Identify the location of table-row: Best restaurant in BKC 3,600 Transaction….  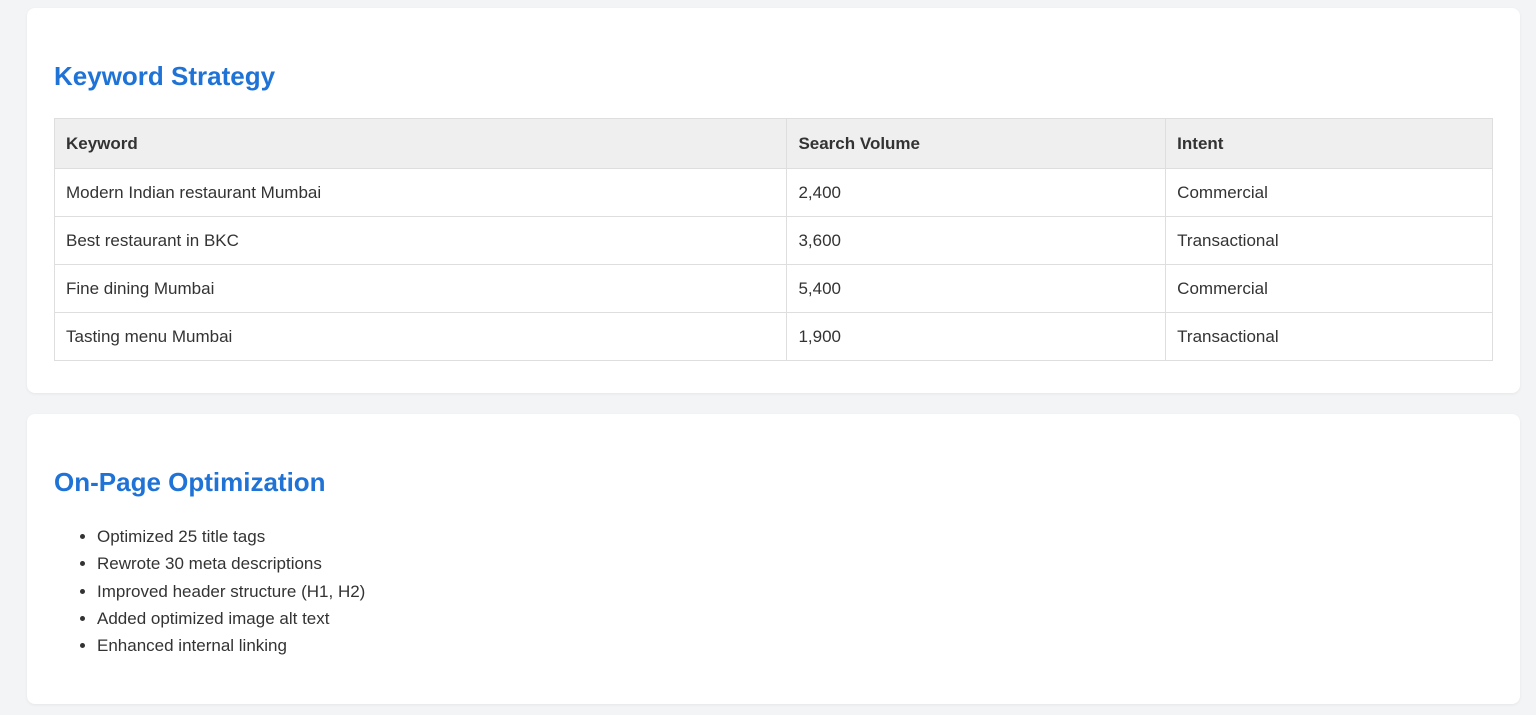
(773, 240).